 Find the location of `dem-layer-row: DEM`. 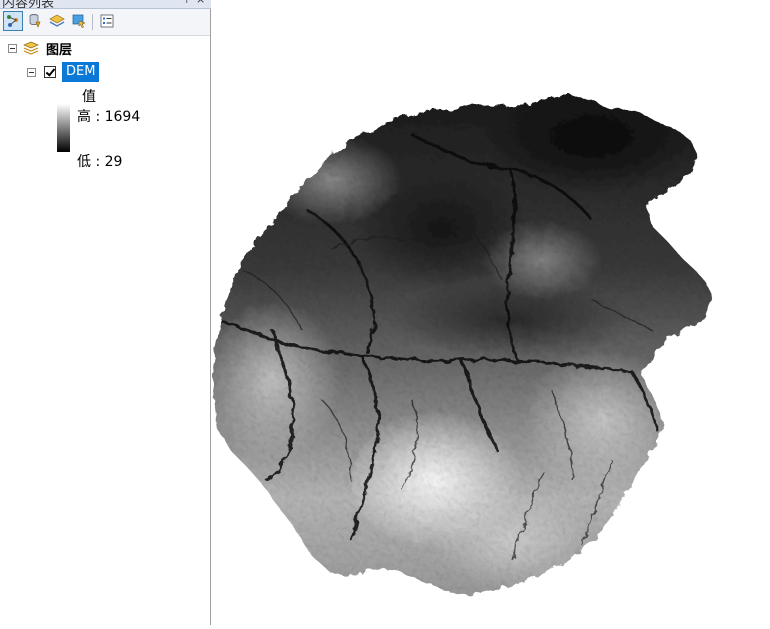

dem-layer-row: DEM is located at coordinates (63, 72).